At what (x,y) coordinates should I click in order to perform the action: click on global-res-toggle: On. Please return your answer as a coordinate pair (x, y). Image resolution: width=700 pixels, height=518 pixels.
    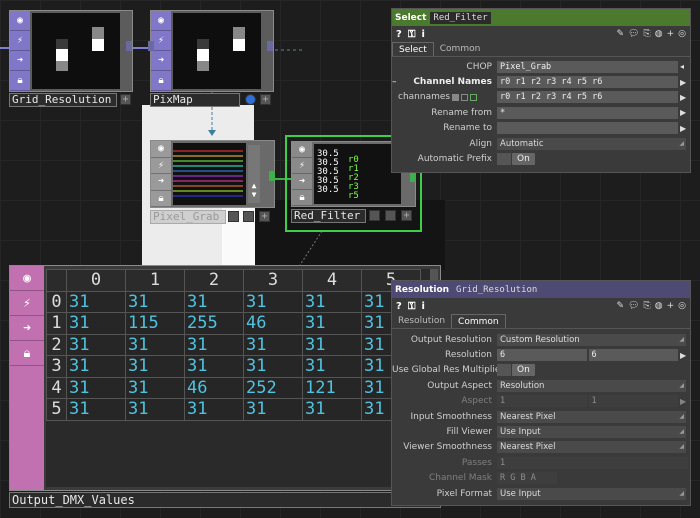
    Looking at the image, I should click on (523, 370).